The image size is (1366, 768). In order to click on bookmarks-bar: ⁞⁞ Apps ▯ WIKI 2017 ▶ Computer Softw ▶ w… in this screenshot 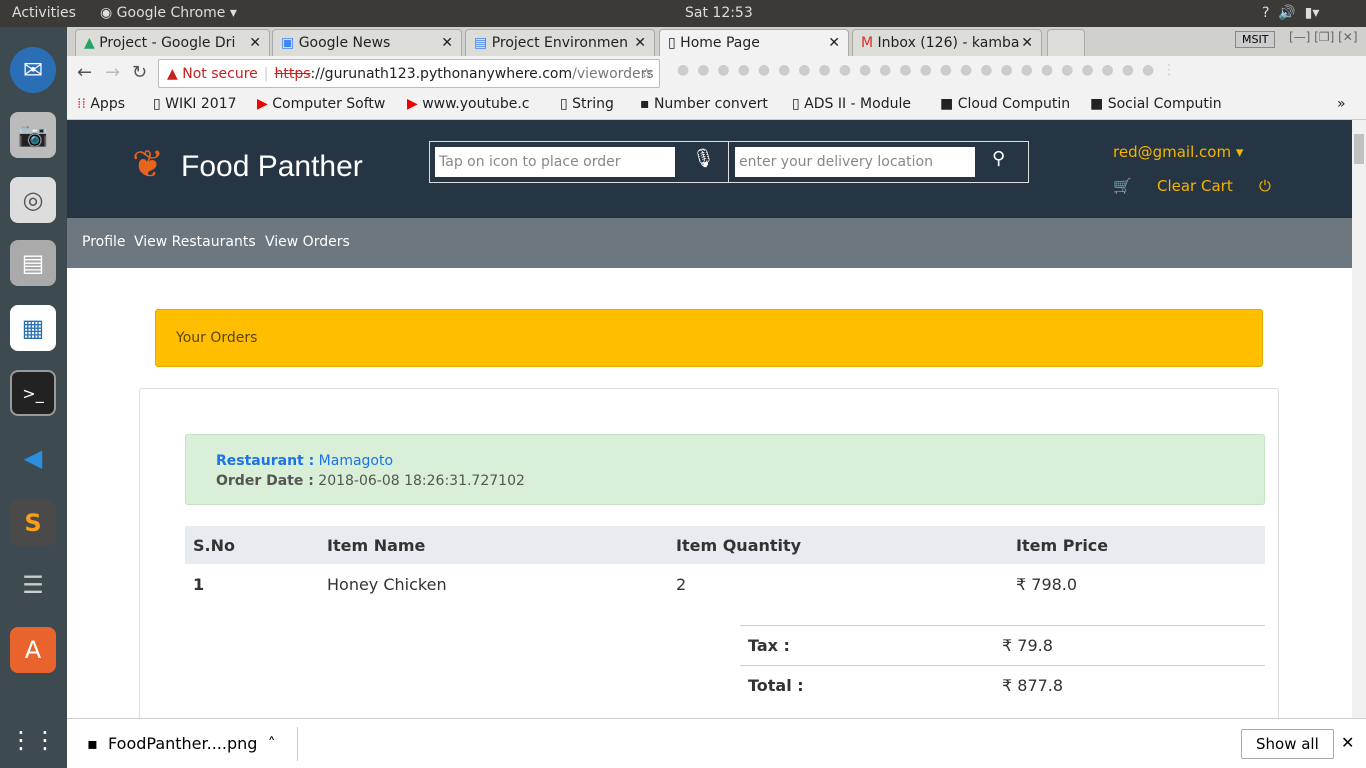, I will do `click(716, 105)`.